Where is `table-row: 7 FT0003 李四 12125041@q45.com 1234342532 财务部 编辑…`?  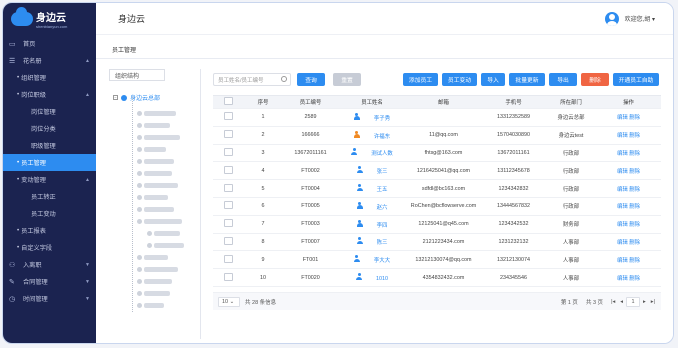 table-row: 7 FT0003 李四 12125041@q45.com 1234342532 财务部 编辑… is located at coordinates (437, 225).